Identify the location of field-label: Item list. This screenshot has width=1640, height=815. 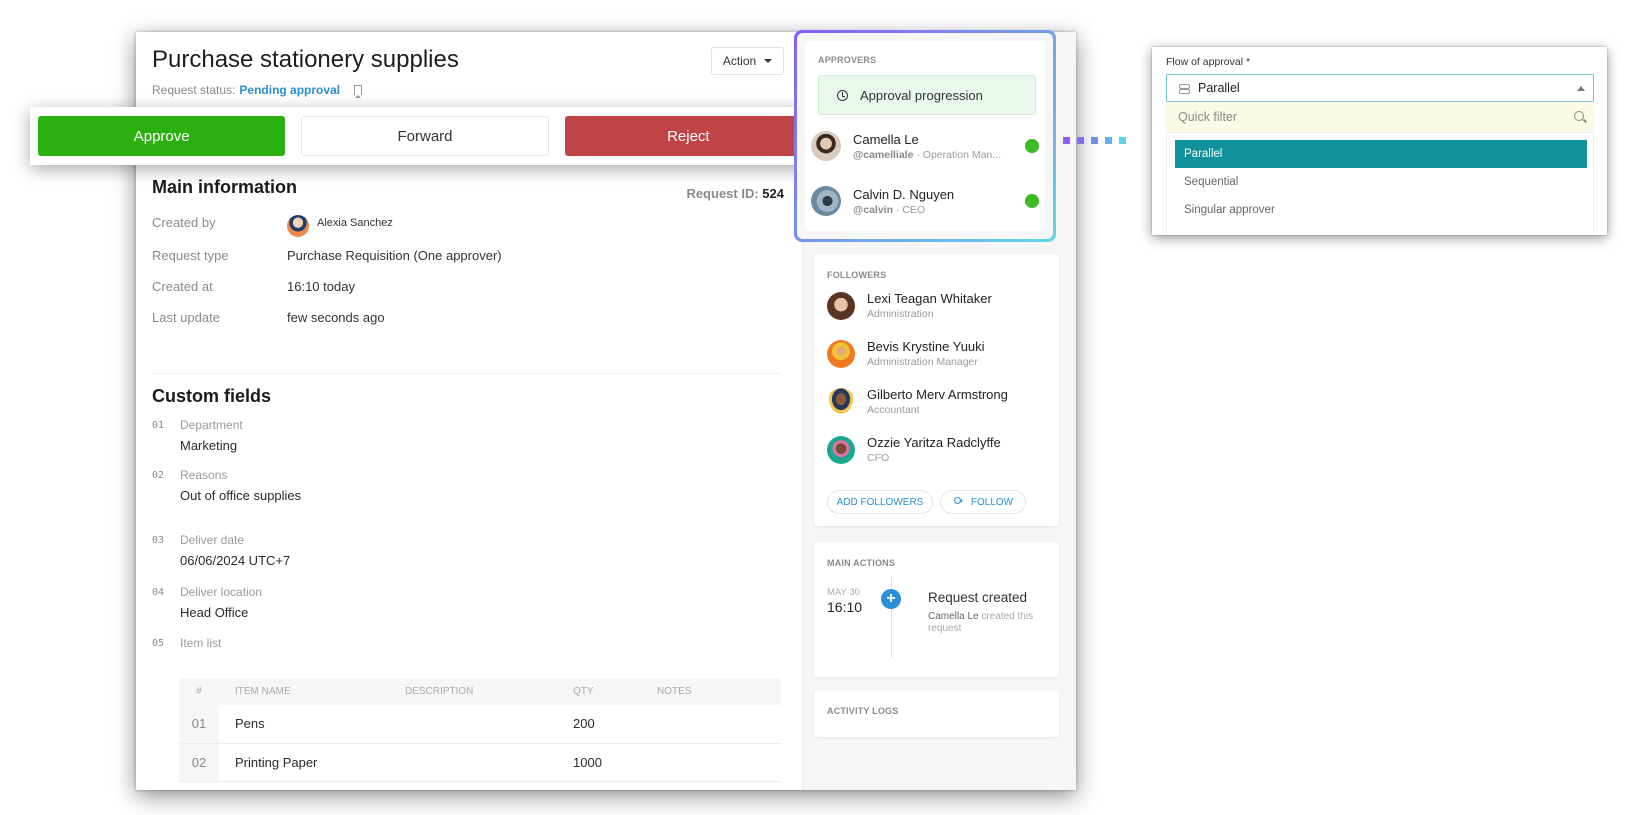
(201, 643).